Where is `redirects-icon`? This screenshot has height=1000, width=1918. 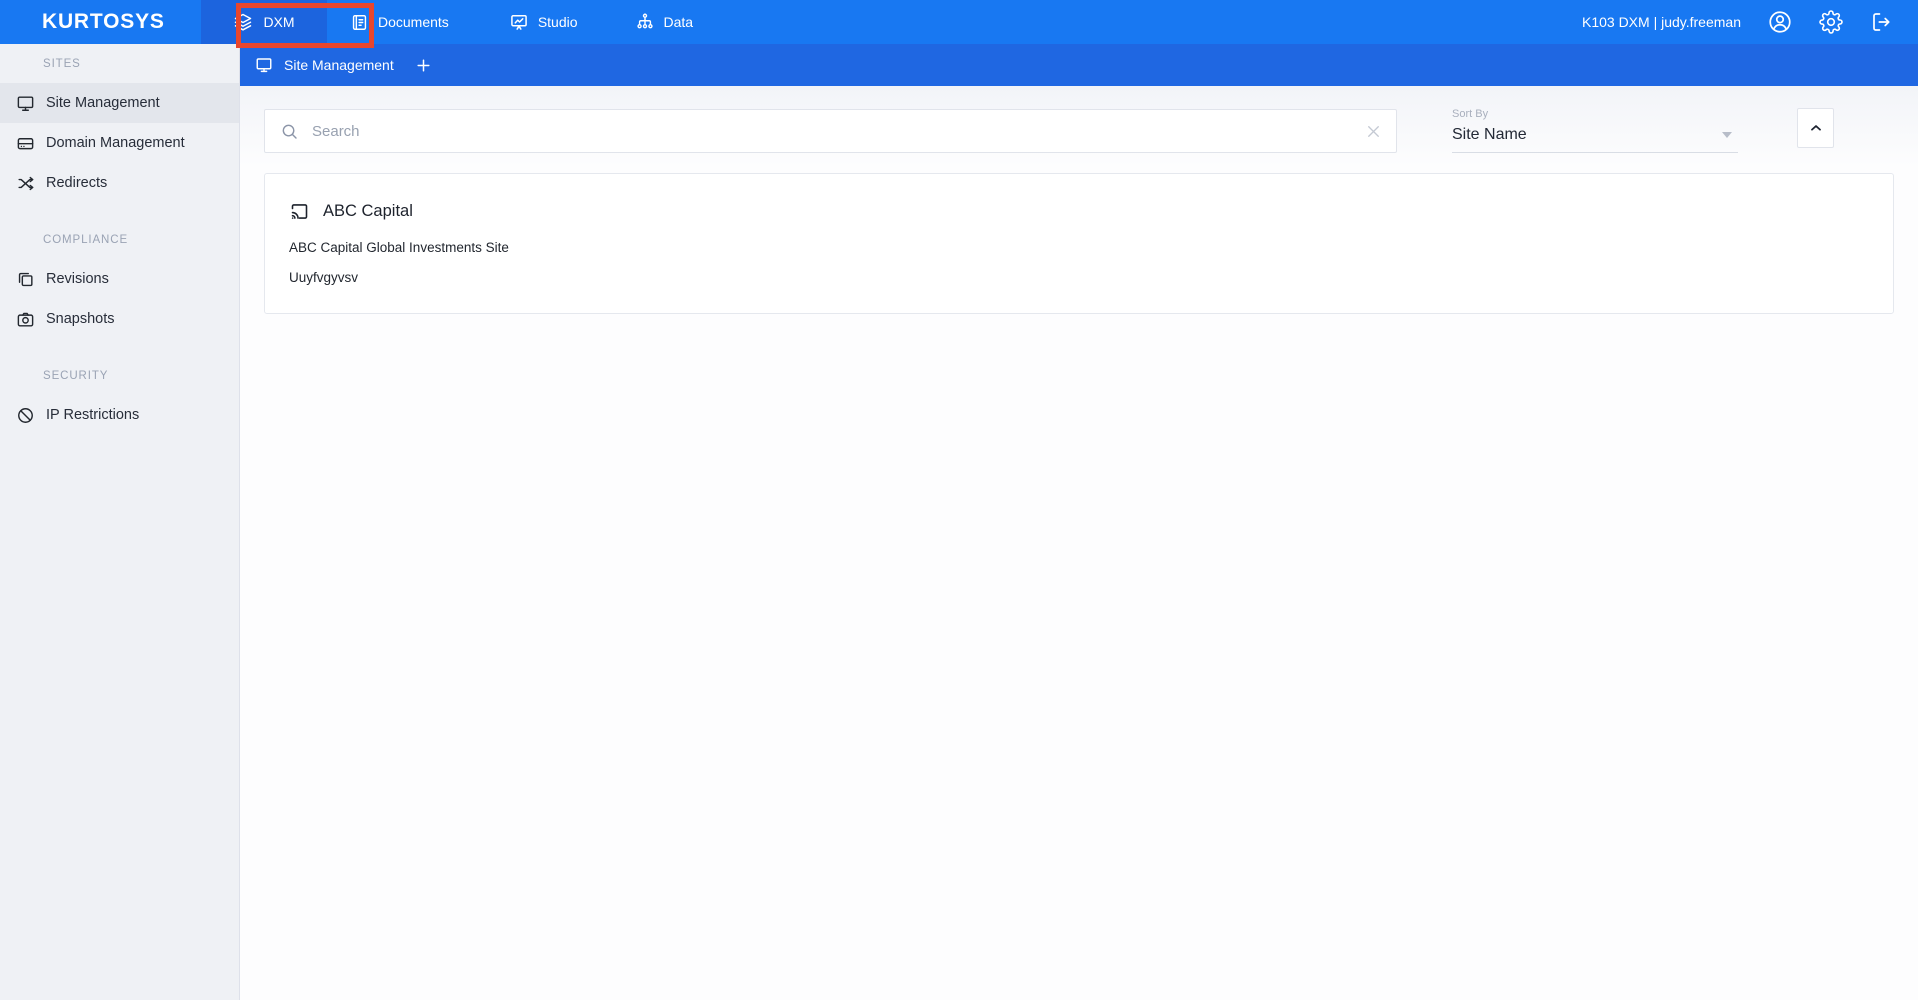 redirects-icon is located at coordinates (25, 183).